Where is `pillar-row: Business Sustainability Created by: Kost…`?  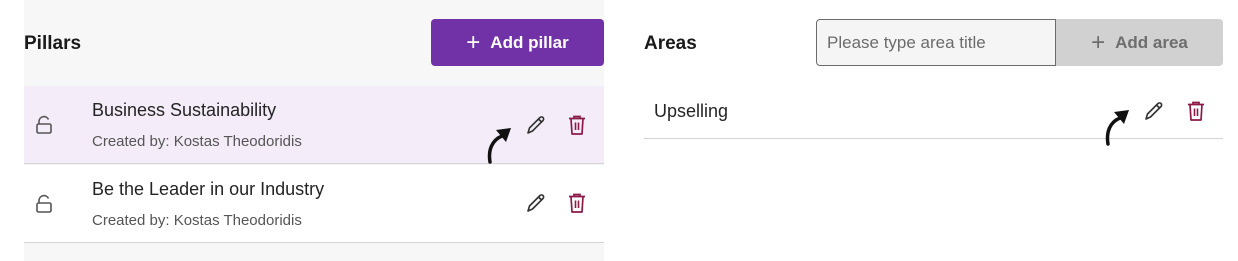
pillar-row: Business Sustainability Created by: Kost… is located at coordinates (314, 125).